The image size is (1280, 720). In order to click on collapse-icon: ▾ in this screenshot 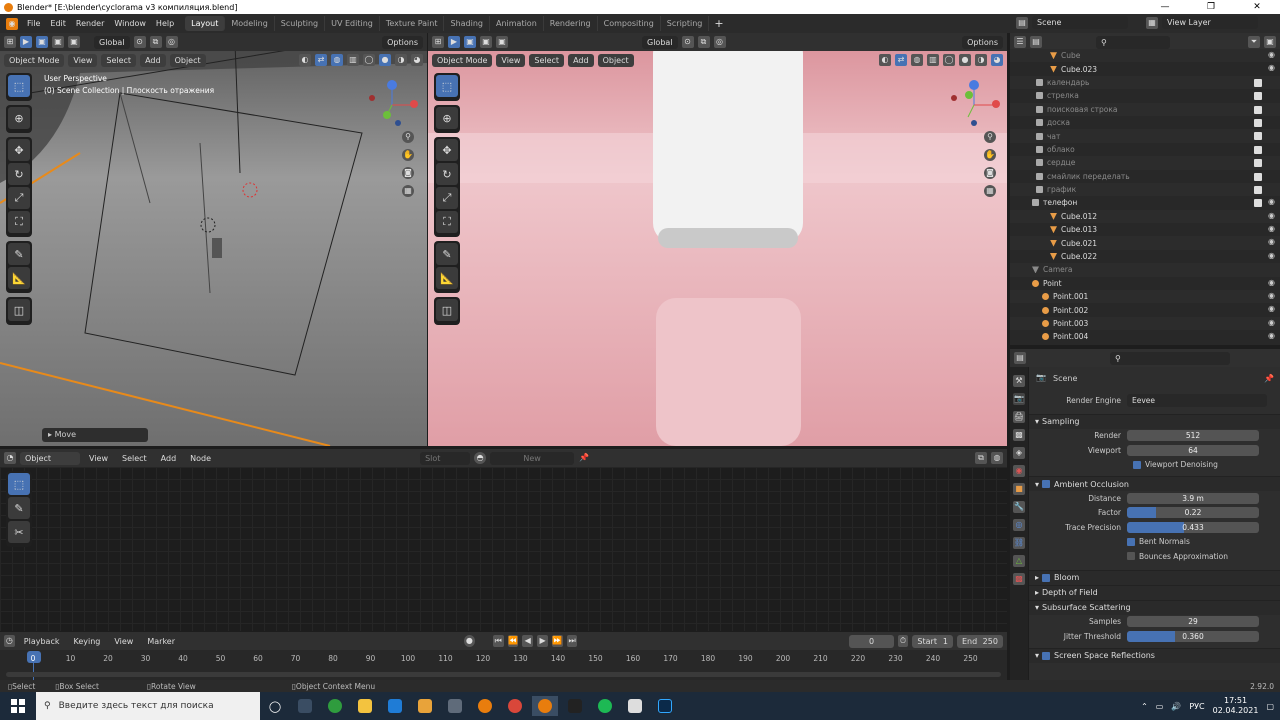, I will do `click(1037, 484)`.